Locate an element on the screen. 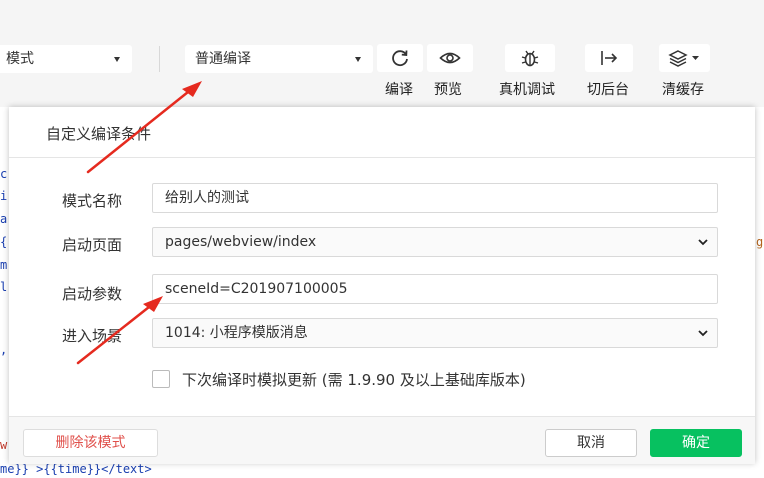 This screenshot has height=478, width=764. scene-select: 1014: 小程序模版消息 is located at coordinates (435, 333).